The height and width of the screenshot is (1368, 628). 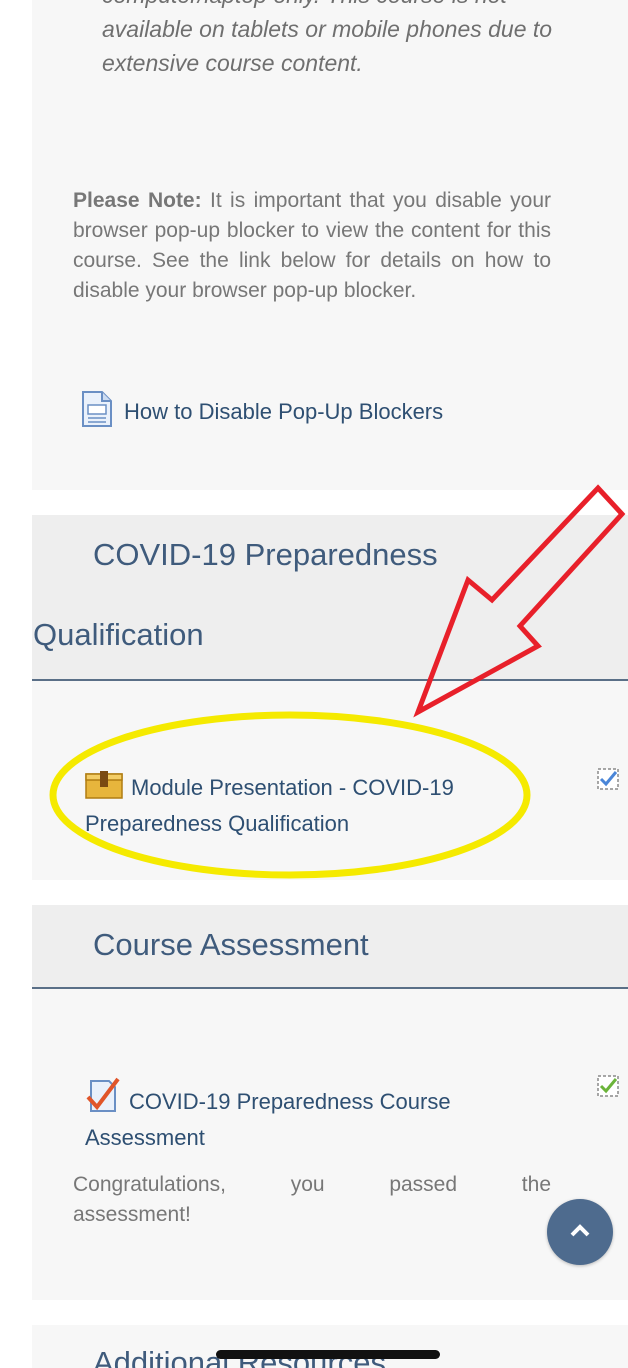 I want to click on assessment-section-title: Course Assessment, so click(x=231, y=944).